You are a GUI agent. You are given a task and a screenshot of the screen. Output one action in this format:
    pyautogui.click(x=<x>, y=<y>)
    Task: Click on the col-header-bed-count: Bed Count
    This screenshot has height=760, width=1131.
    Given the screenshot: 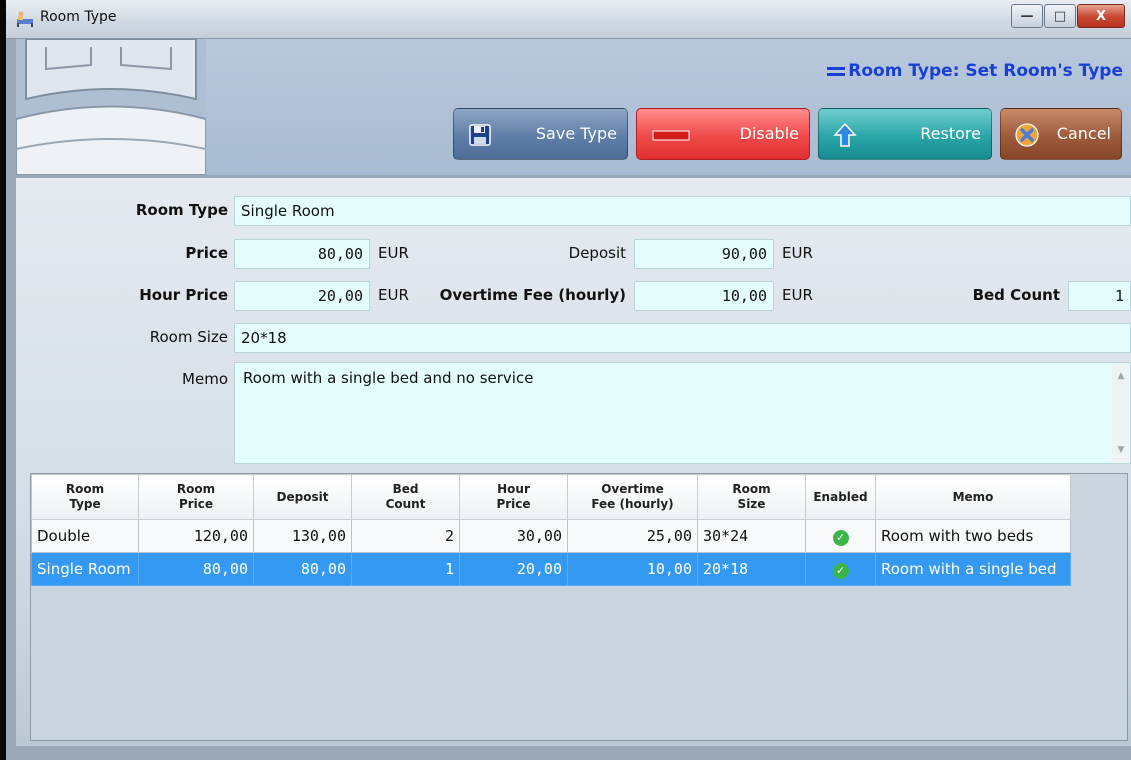 What is the action you would take?
    pyautogui.click(x=405, y=497)
    